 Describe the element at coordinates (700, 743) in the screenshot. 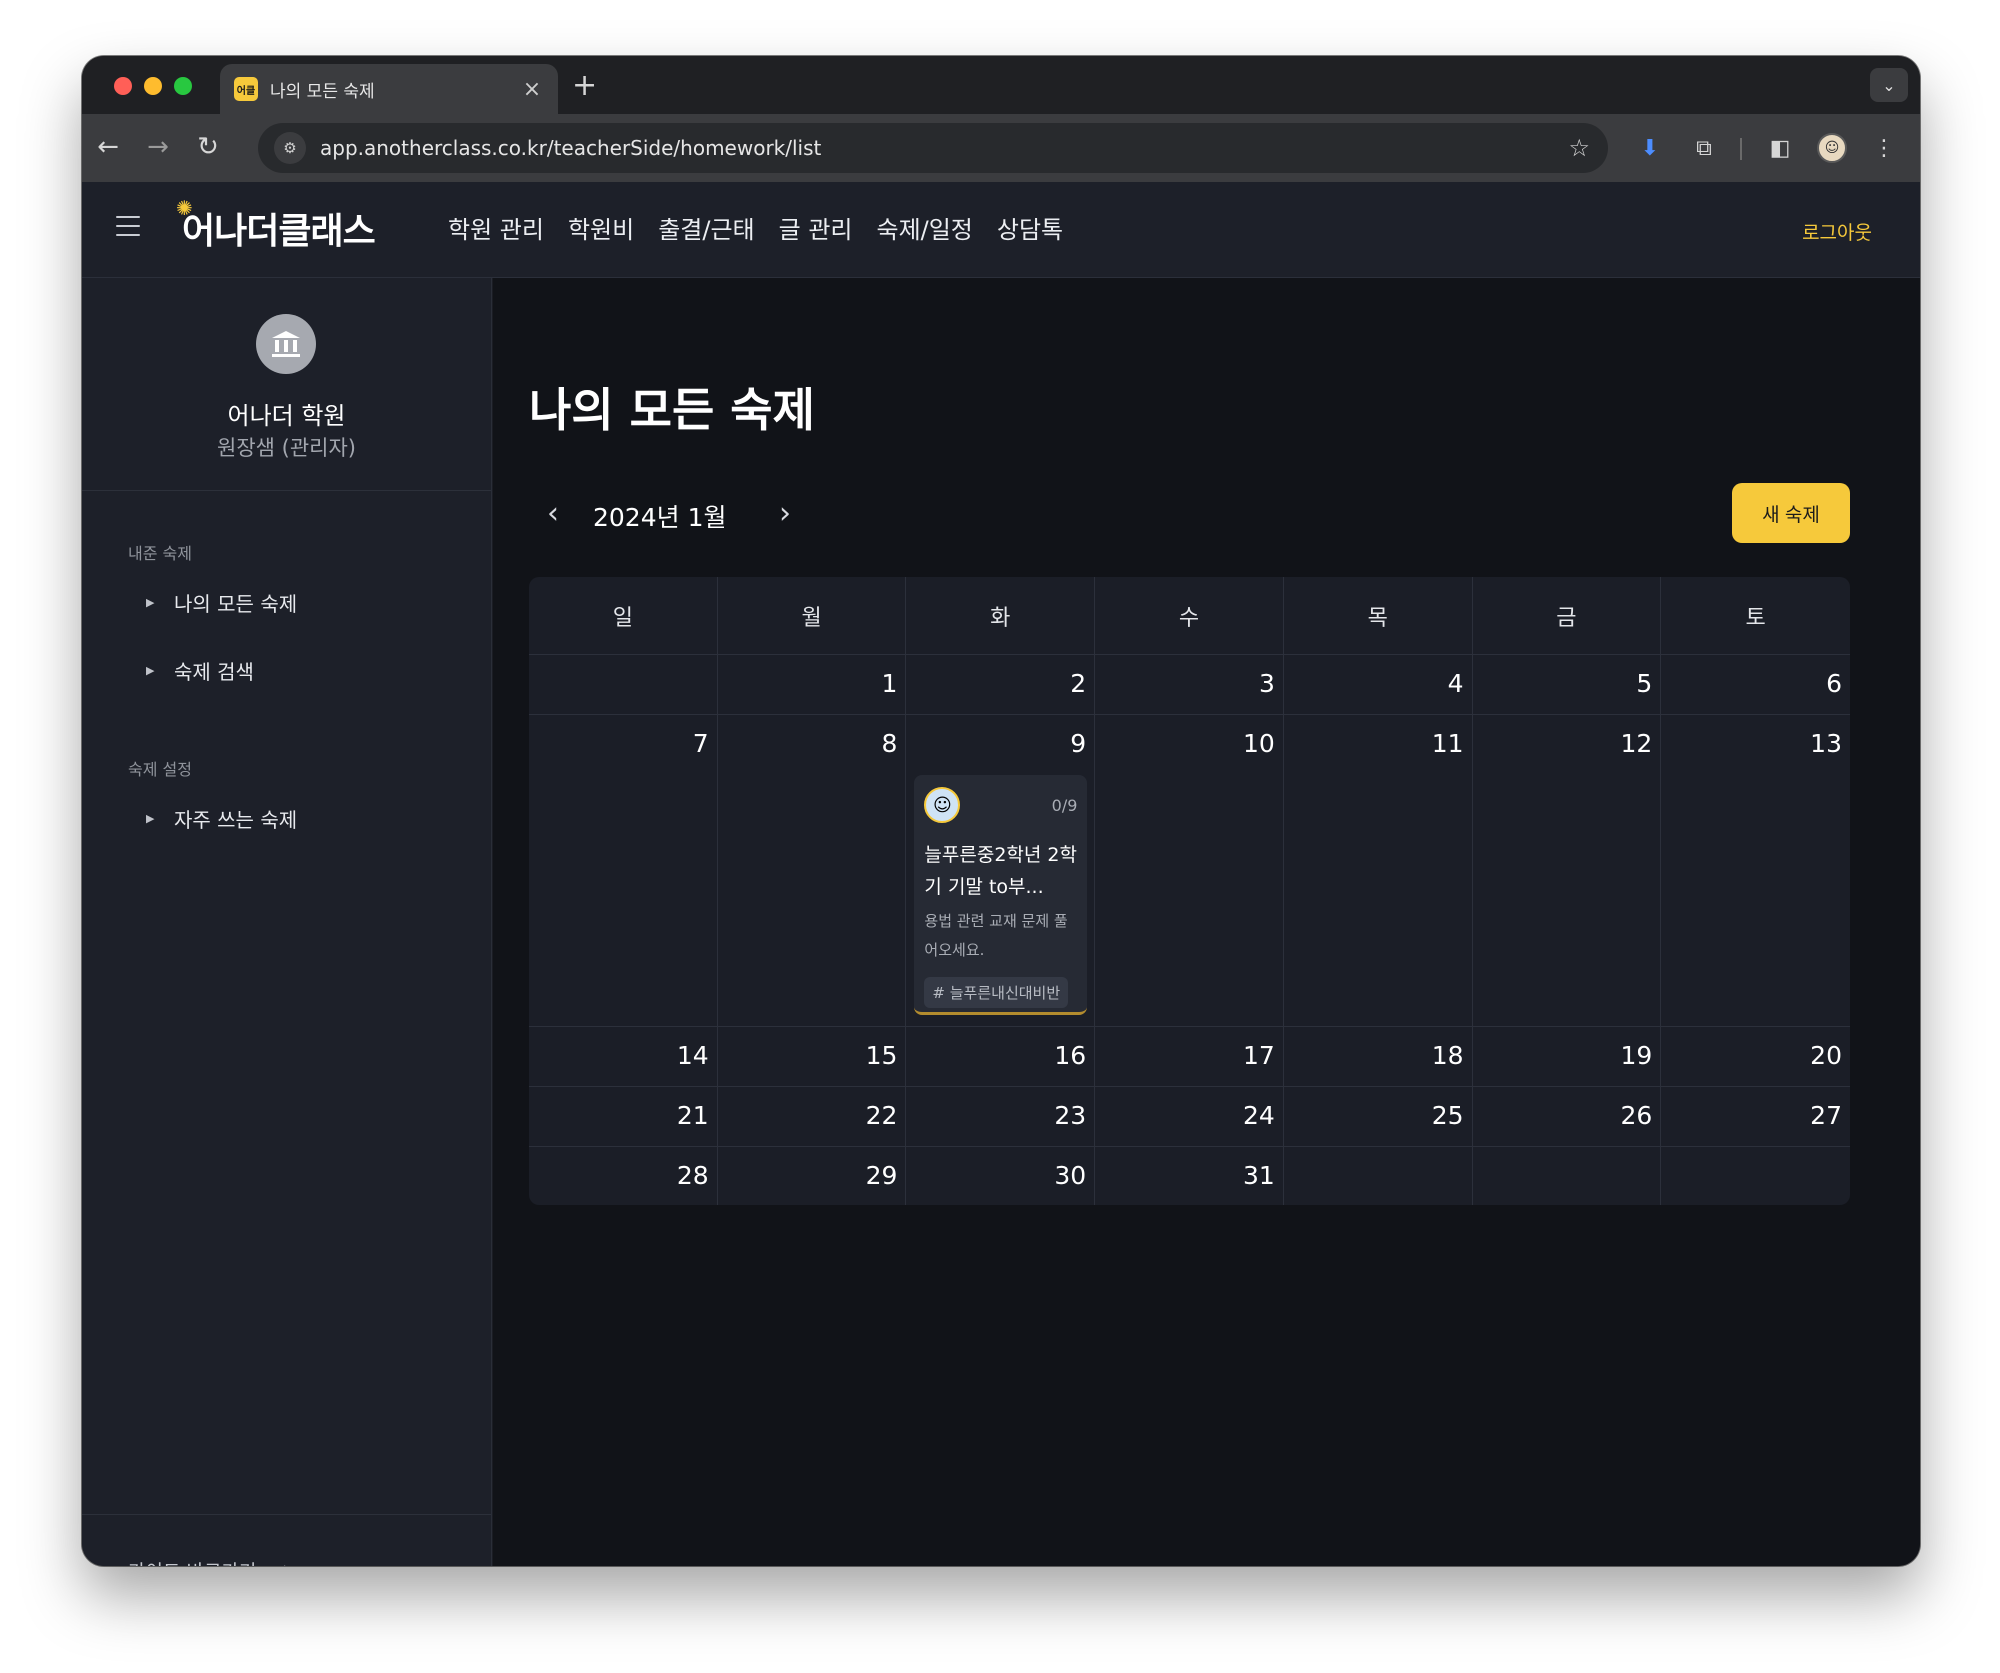

I see `day-number: 7` at that location.